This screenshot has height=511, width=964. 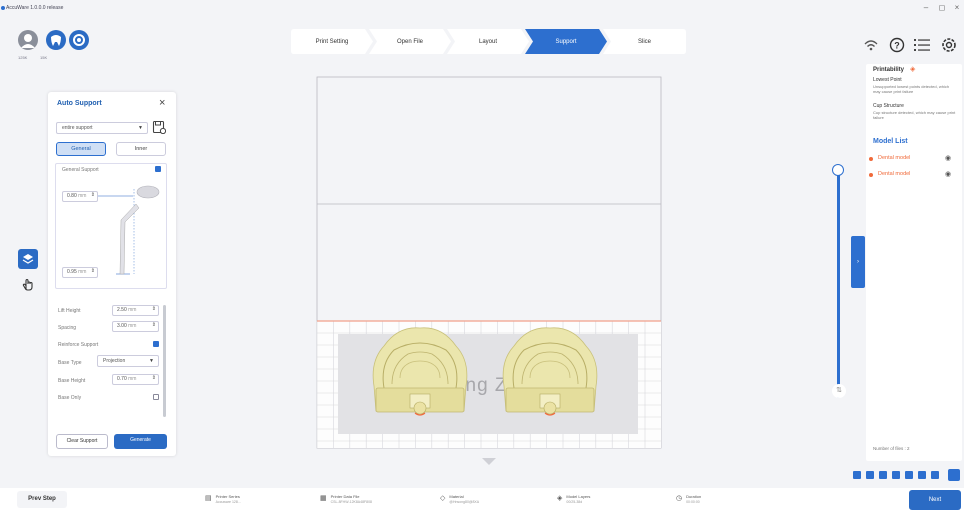 What do you see at coordinates (70, 363) in the screenshot?
I see `base-type-label: Base Type` at bounding box center [70, 363].